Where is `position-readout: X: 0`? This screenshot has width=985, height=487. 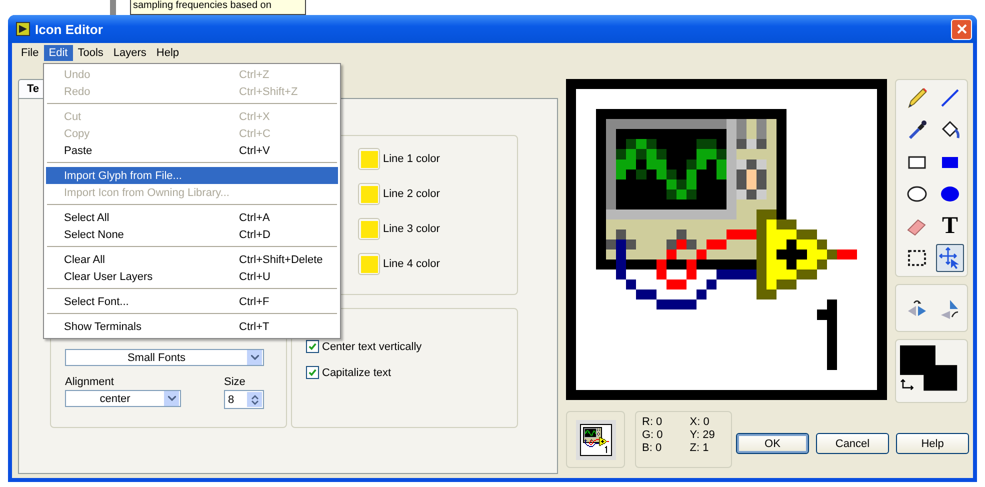
position-readout: X: 0 is located at coordinates (700, 422).